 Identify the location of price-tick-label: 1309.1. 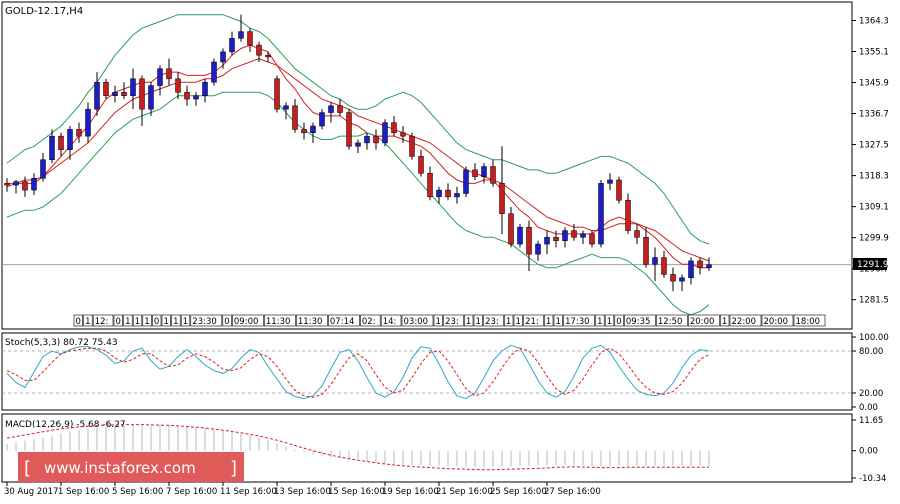
(874, 208).